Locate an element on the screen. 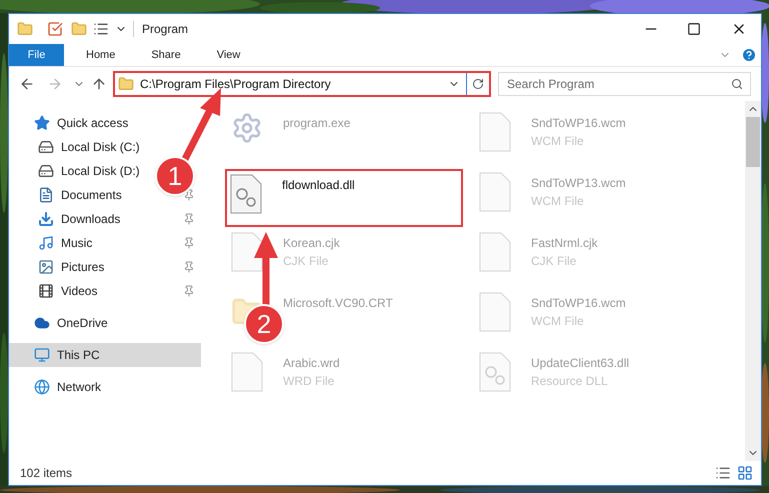 The height and width of the screenshot is (493, 769). folder-icon is located at coordinates (126, 84).